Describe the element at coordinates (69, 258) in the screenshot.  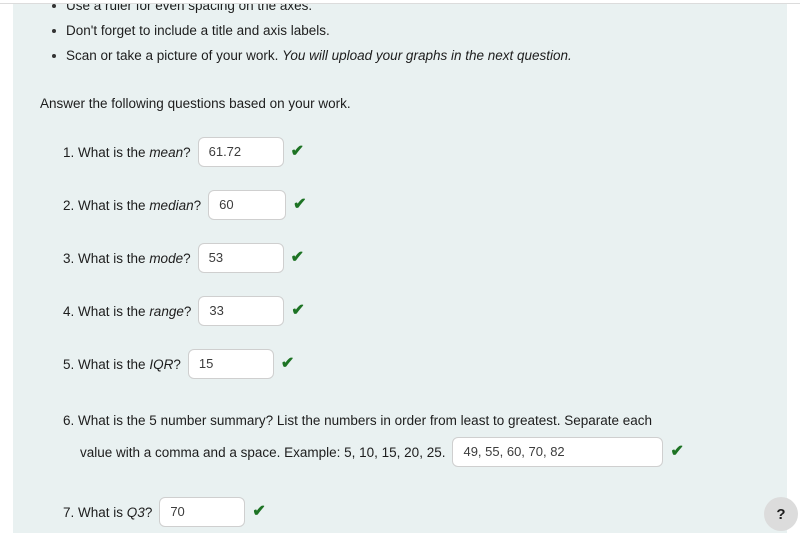
I see `question-number: 3.` at that location.